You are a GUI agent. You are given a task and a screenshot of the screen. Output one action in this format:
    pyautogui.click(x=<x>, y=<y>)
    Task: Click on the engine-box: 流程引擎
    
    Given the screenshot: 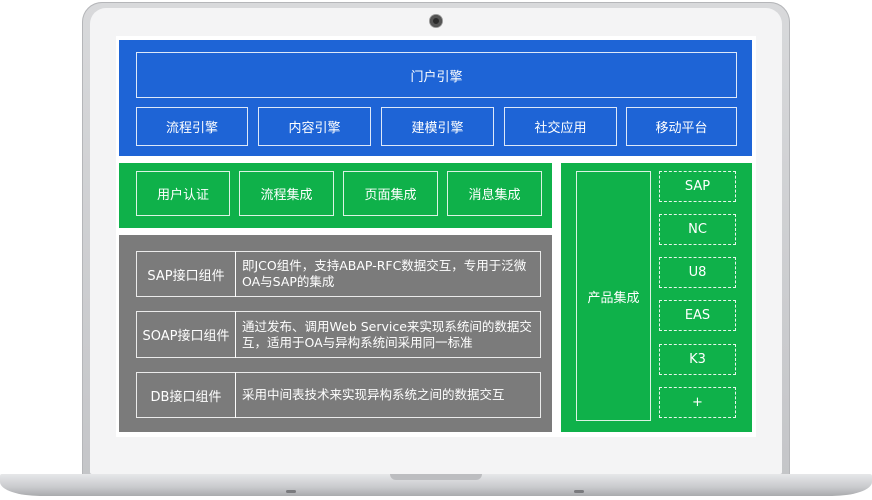 What is the action you would take?
    pyautogui.click(x=192, y=126)
    